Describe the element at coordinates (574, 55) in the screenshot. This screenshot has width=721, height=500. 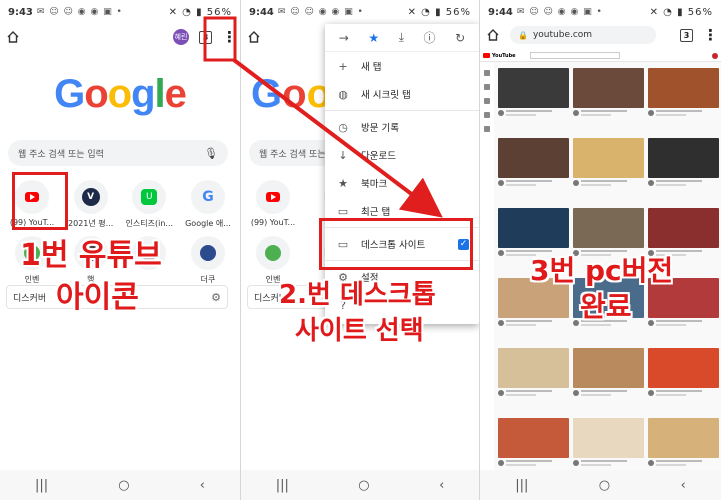
I see `youtube-search-input` at that location.